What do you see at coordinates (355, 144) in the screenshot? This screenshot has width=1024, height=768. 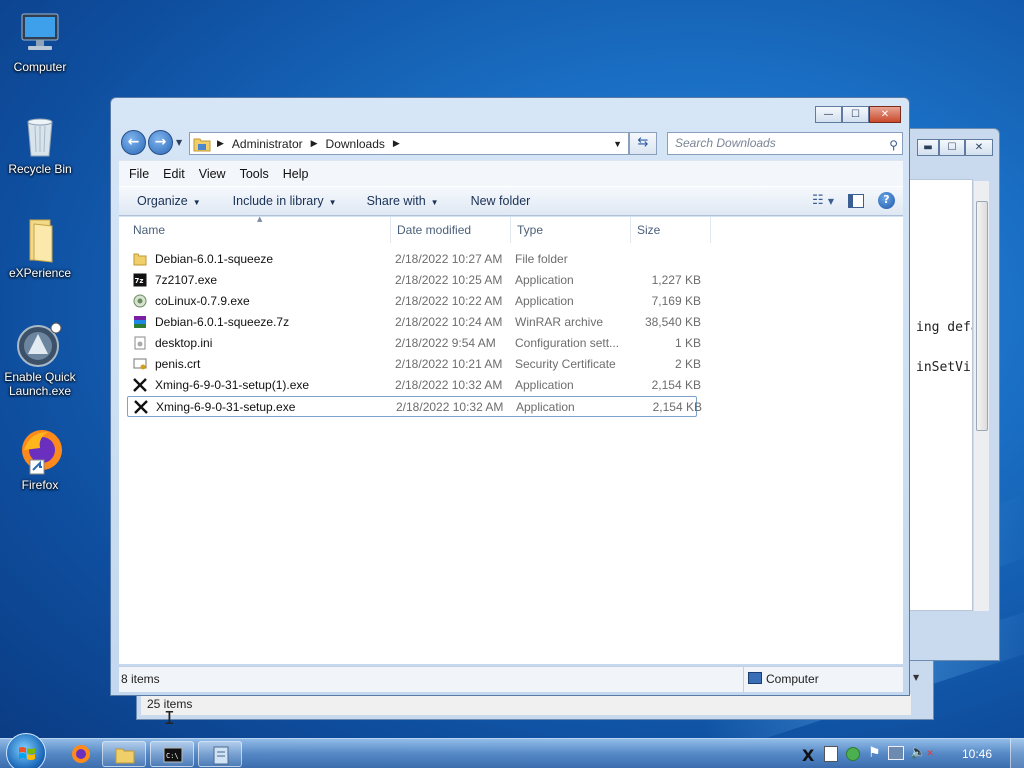 I see `breadcrumb-item: Downloads` at bounding box center [355, 144].